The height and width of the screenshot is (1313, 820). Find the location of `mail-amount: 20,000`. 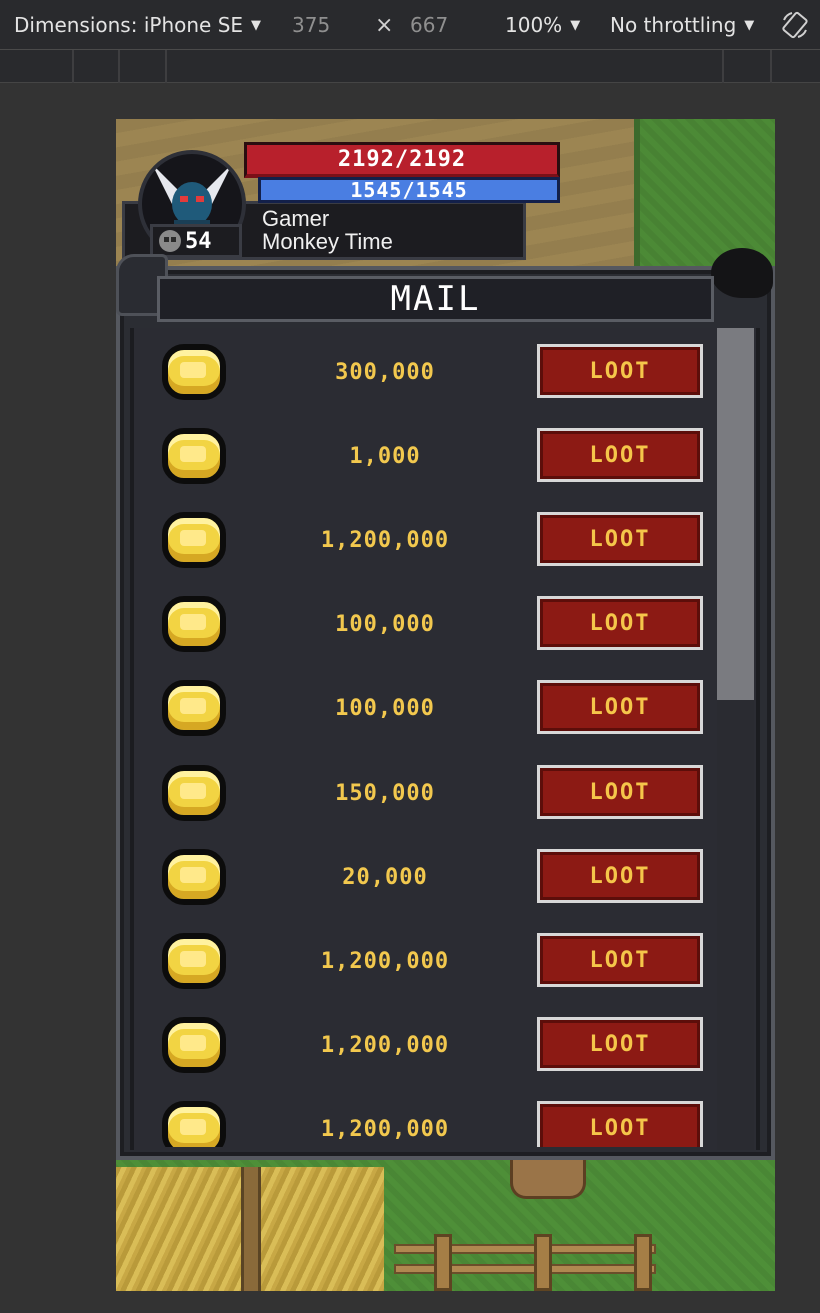

mail-amount: 20,000 is located at coordinates (385, 877).